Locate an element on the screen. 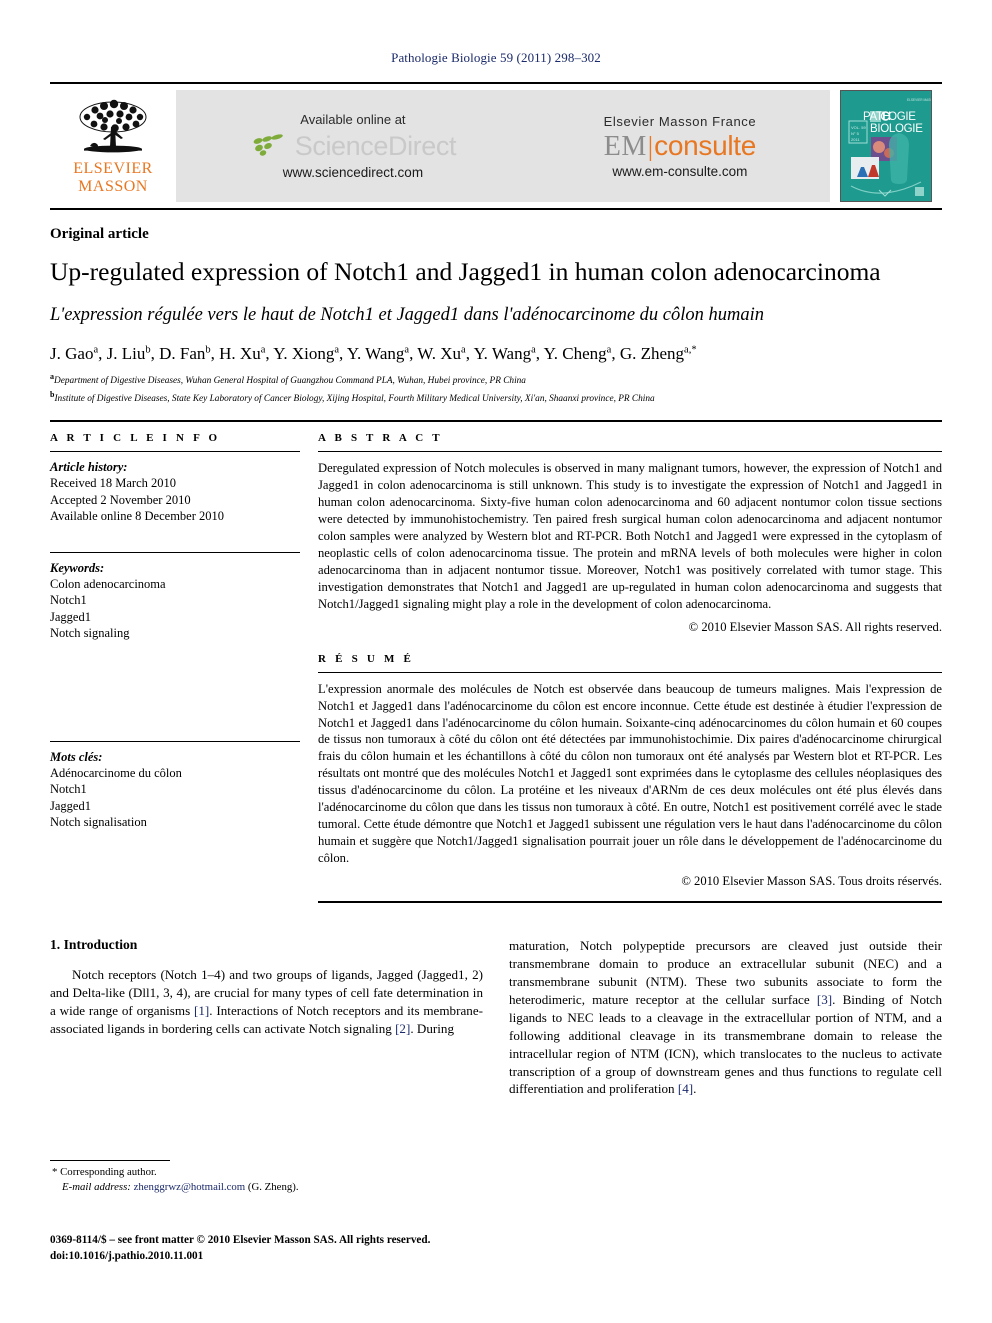  article-type-label: Original article is located at coordinates (99, 234).